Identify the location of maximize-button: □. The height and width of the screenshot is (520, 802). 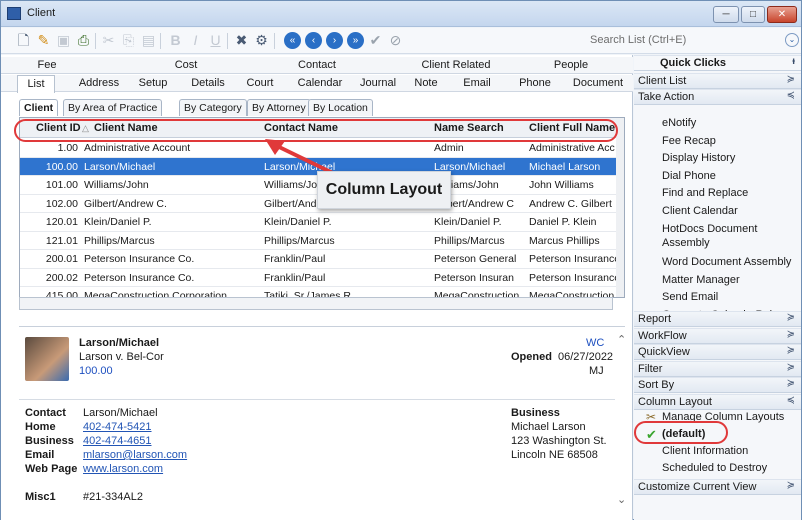
(753, 14).